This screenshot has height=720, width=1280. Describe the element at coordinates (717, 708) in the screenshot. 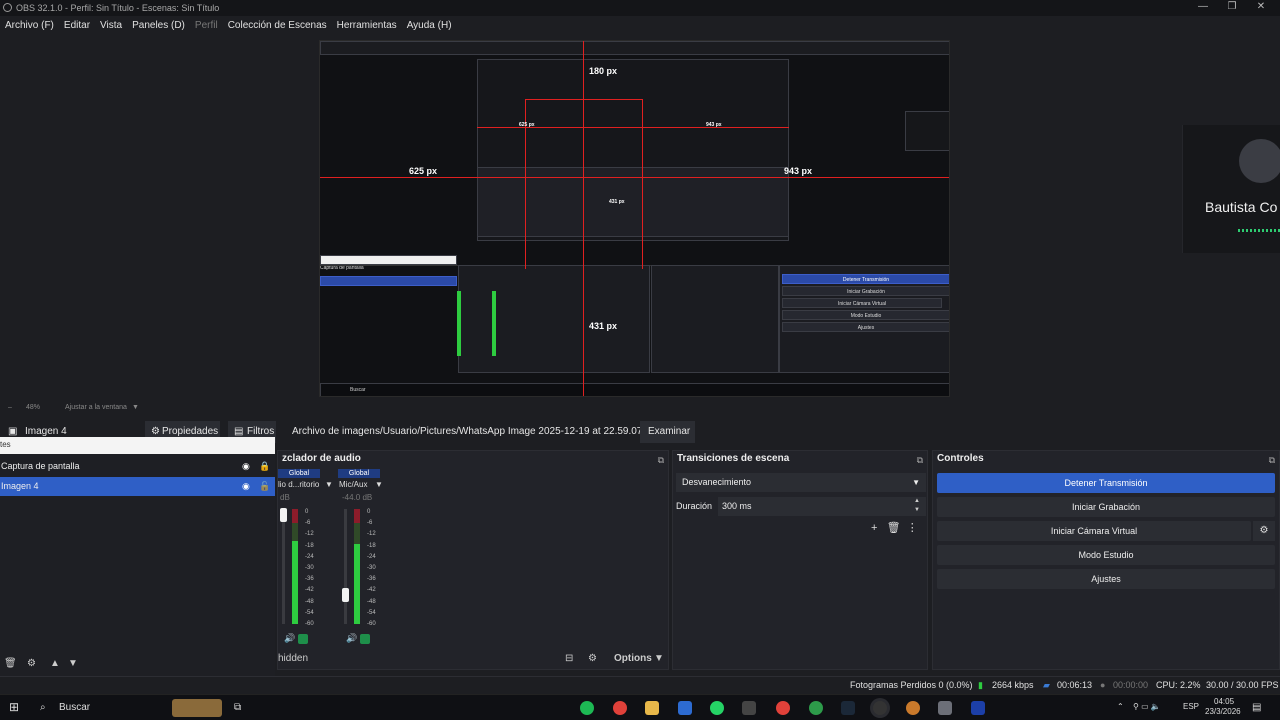

I see `whatsapp-icon` at that location.